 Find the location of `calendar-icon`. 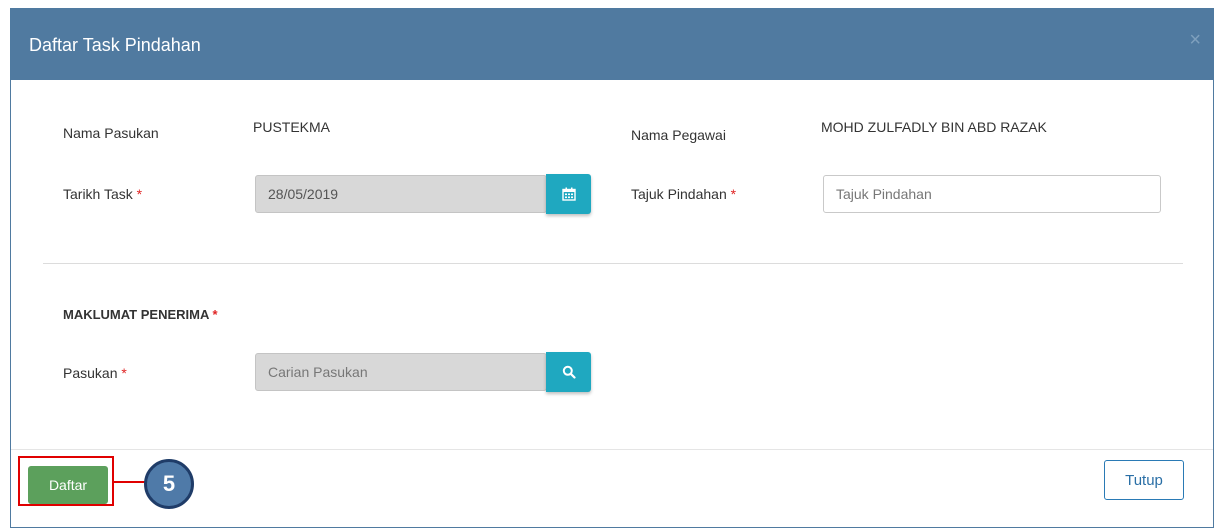

calendar-icon is located at coordinates (568, 194).